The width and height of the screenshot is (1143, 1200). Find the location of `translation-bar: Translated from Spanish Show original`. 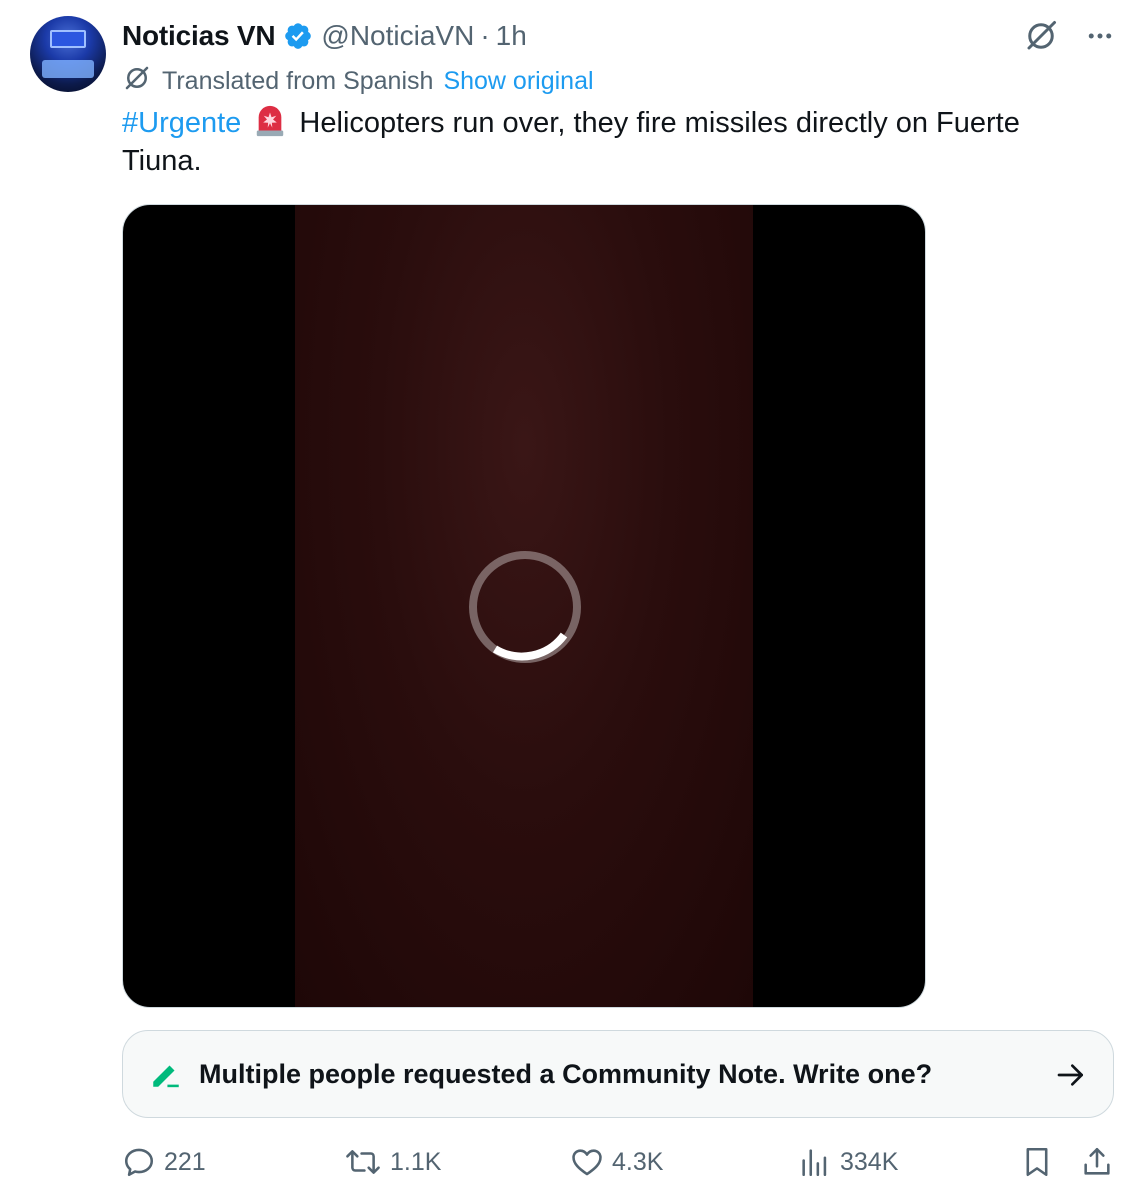

translation-bar: Translated from Spanish Show original is located at coordinates (358, 81).